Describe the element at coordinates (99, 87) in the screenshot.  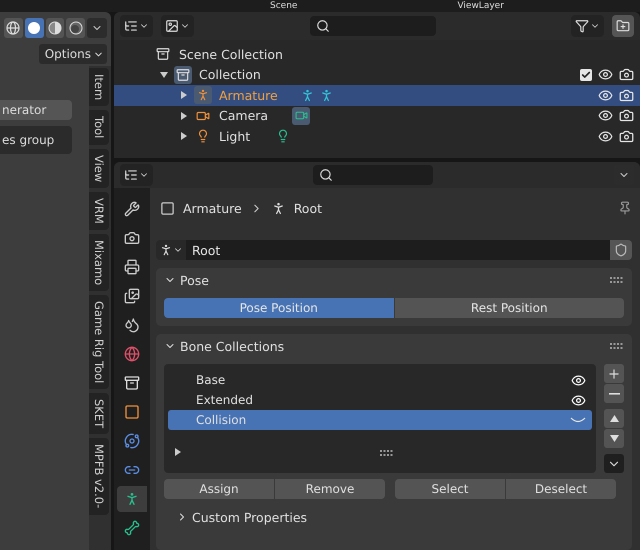
I see `sidebar-tab: Item` at that location.